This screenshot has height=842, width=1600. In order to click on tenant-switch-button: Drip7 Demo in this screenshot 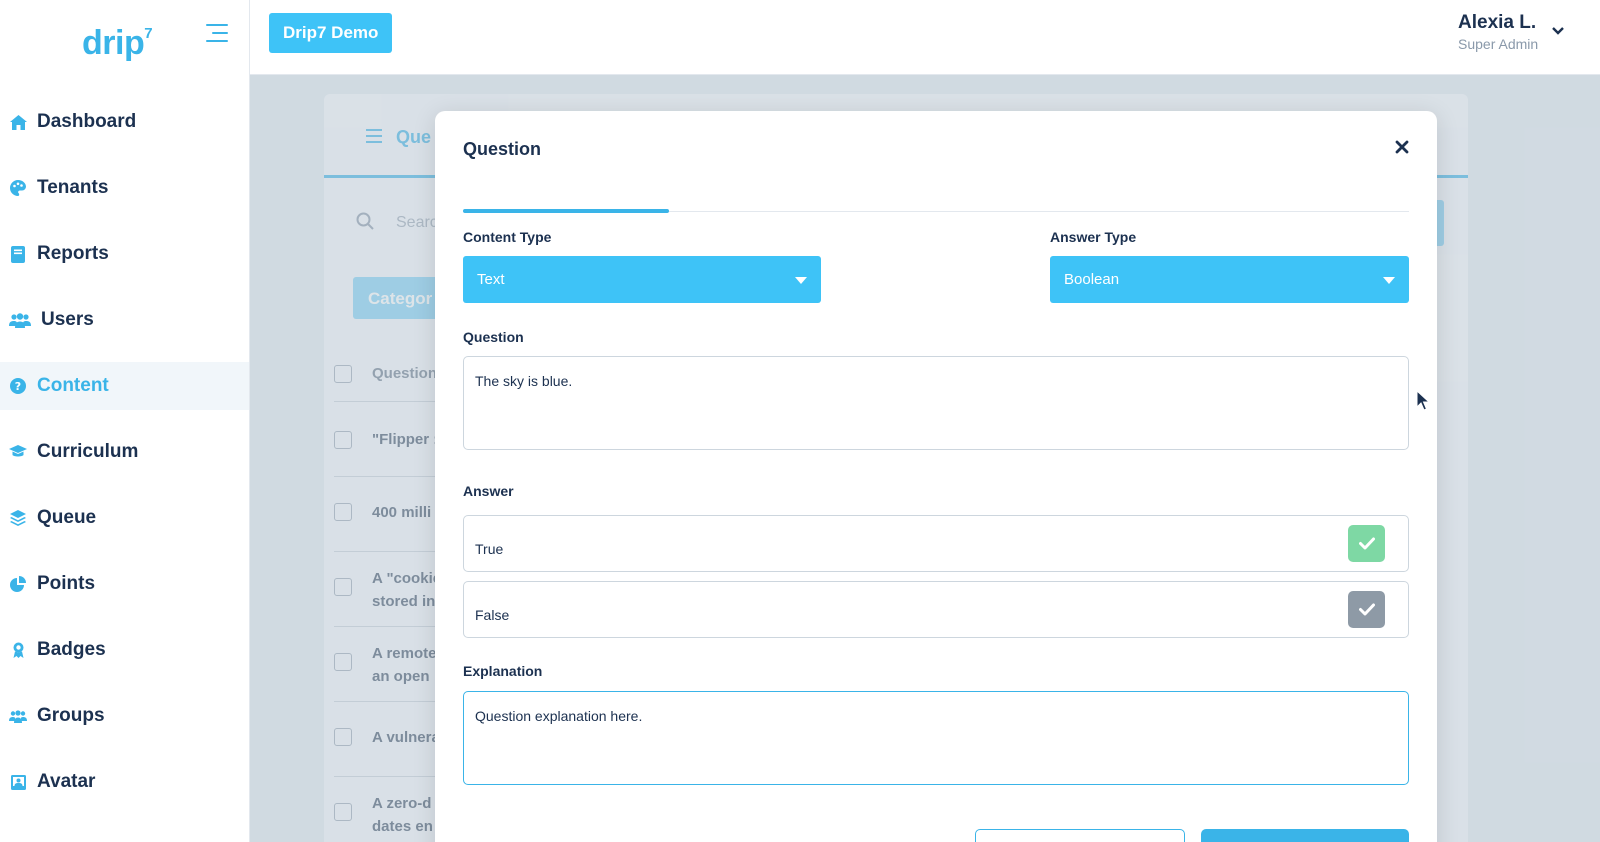, I will do `click(331, 33)`.